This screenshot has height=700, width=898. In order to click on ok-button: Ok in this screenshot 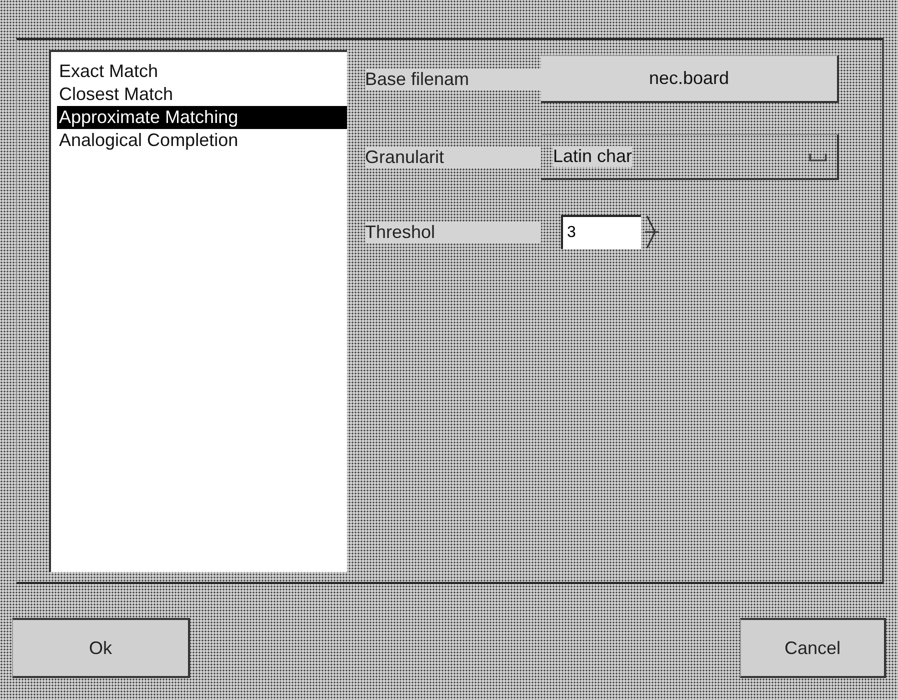, I will do `click(101, 648)`.